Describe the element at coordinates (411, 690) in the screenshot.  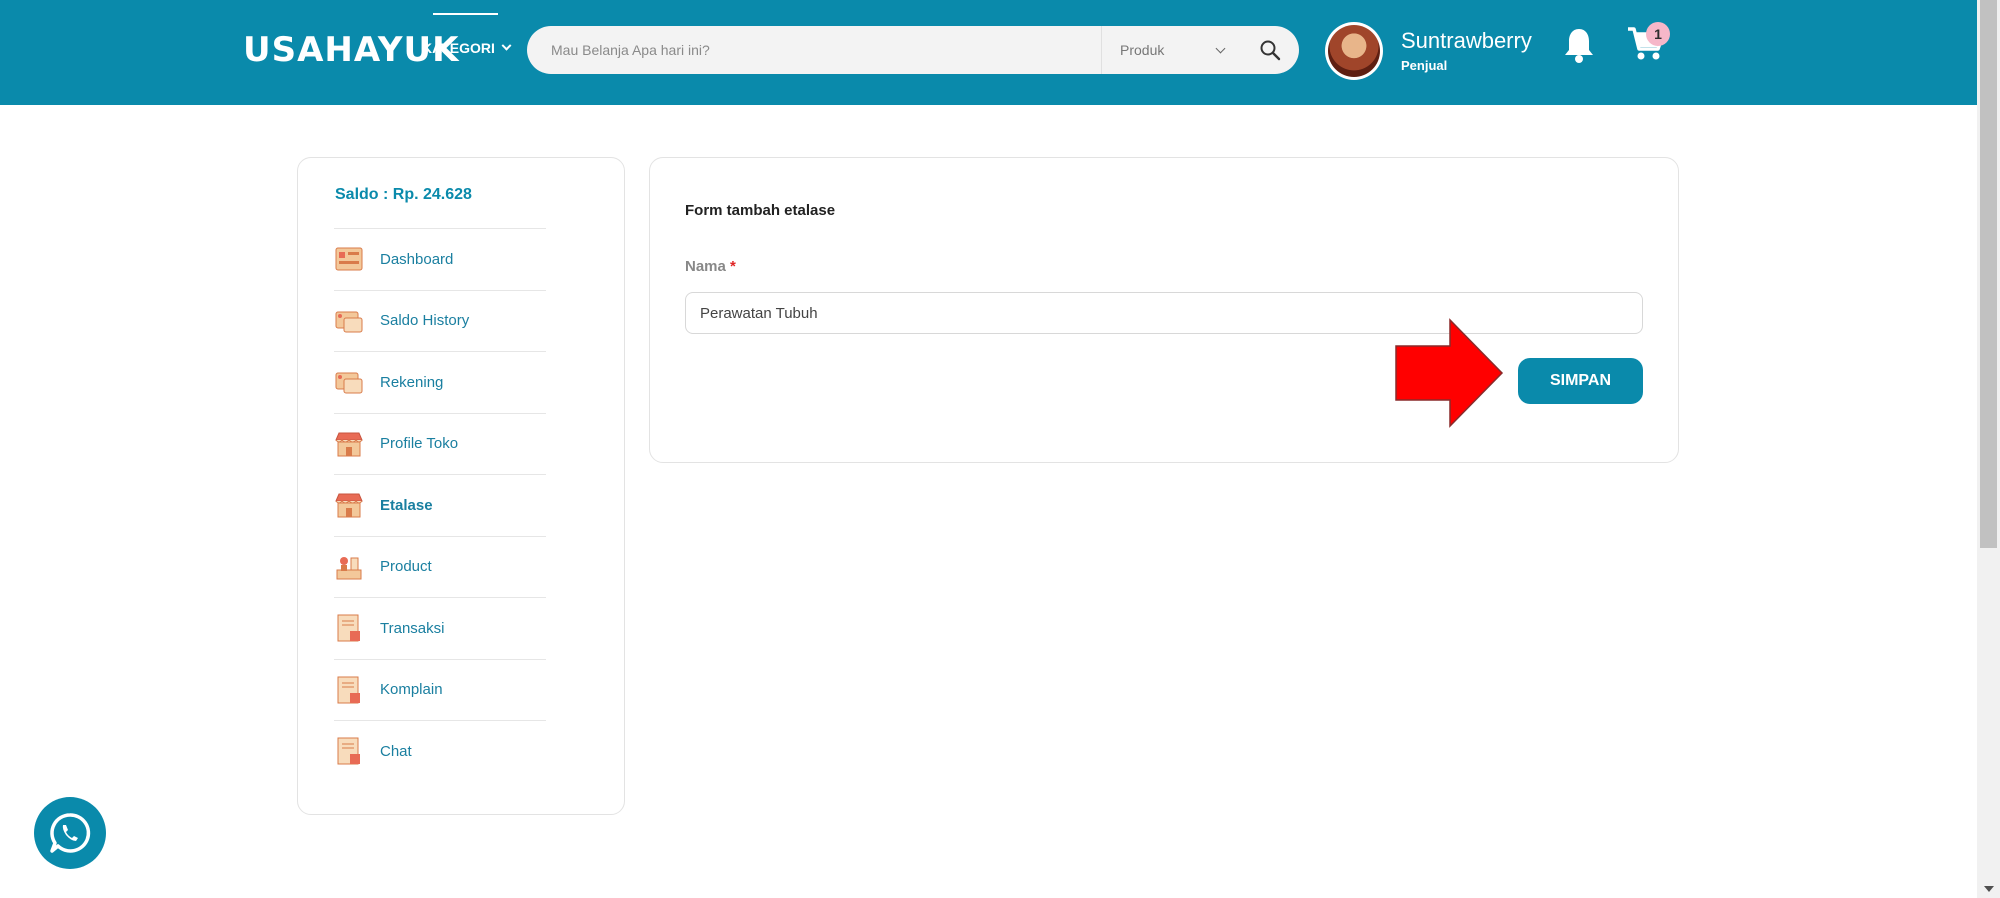
I see `sidebar-item-label: Komplain` at that location.